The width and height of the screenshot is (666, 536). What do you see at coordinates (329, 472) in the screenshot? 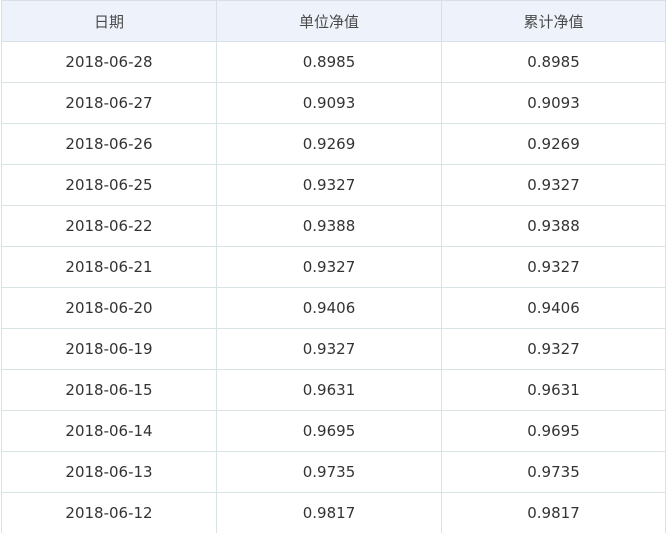
I see `unit-nav-cell: 0.9735` at bounding box center [329, 472].